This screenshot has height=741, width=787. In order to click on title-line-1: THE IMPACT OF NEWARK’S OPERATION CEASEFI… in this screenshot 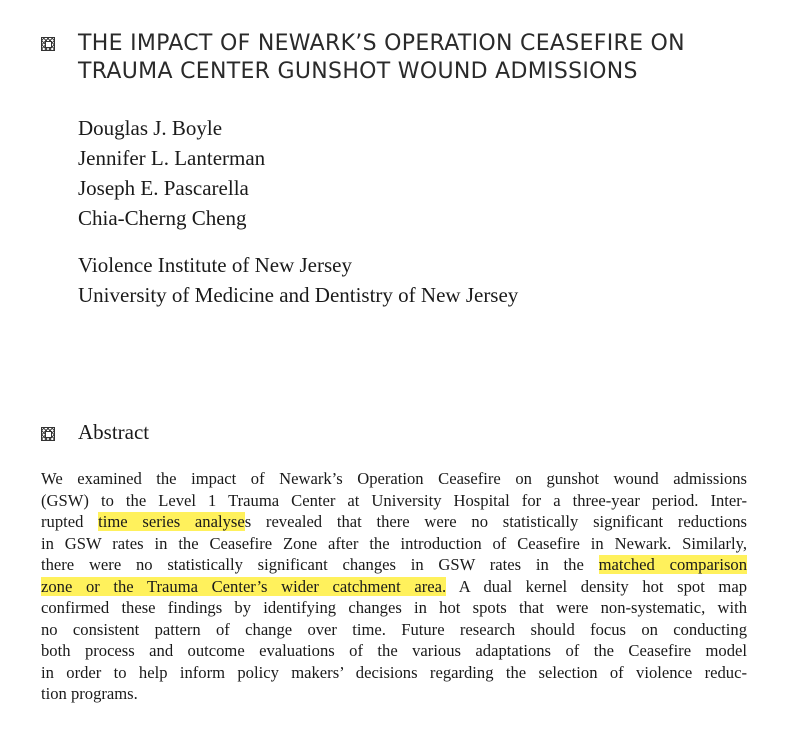, I will do `click(381, 43)`.